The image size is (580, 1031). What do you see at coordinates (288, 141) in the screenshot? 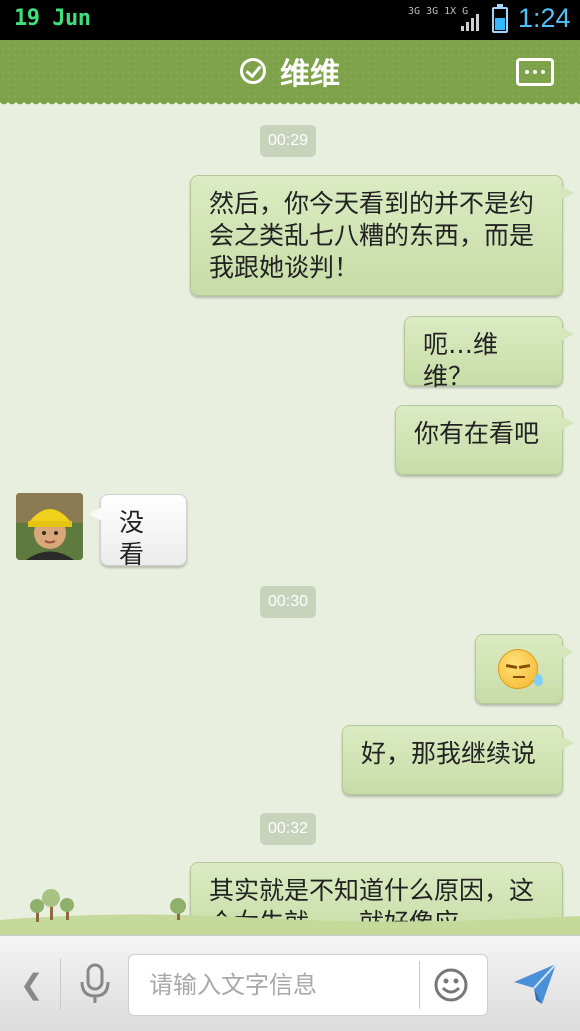
I see `timestamp: 00:29` at bounding box center [288, 141].